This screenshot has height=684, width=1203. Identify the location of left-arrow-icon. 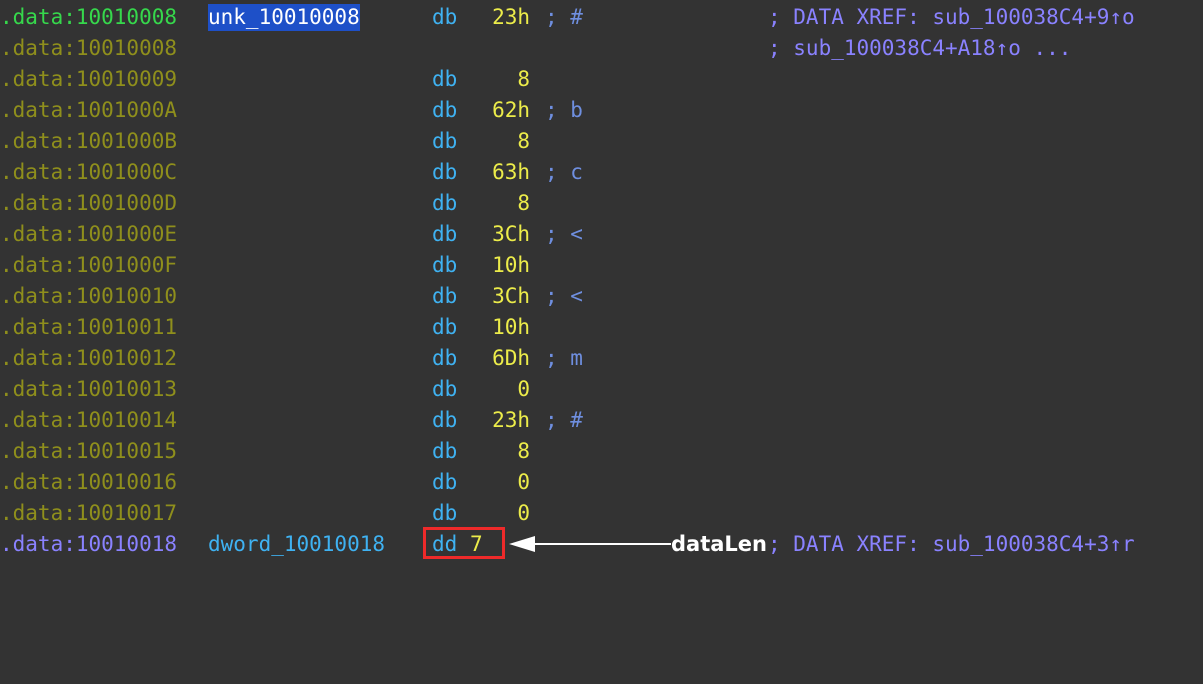
(590, 544).